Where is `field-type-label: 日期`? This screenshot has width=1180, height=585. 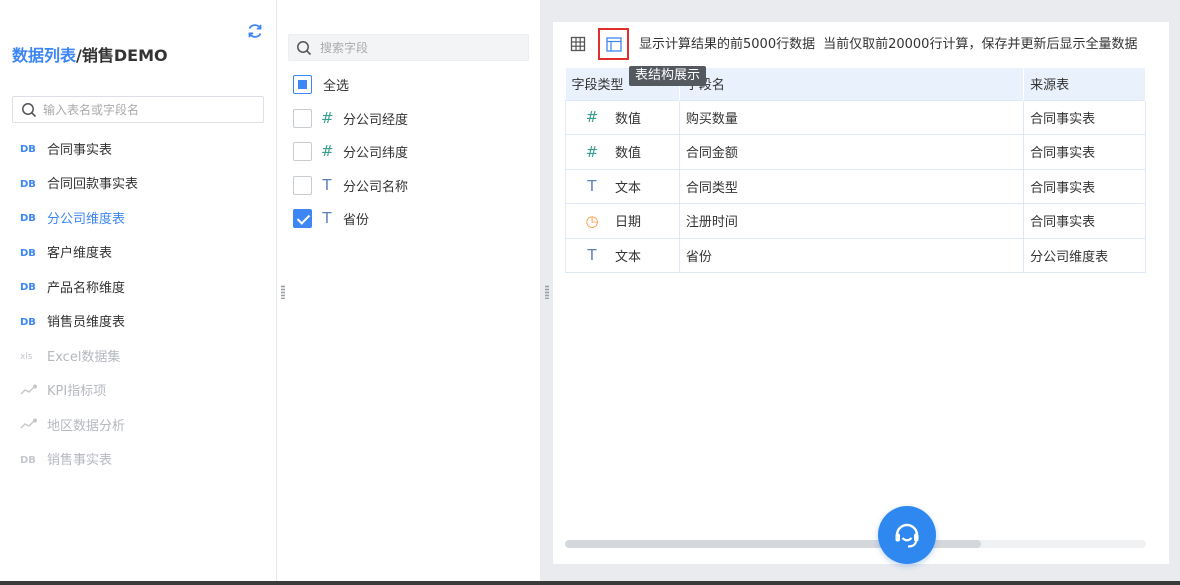 field-type-label: 日期 is located at coordinates (628, 223).